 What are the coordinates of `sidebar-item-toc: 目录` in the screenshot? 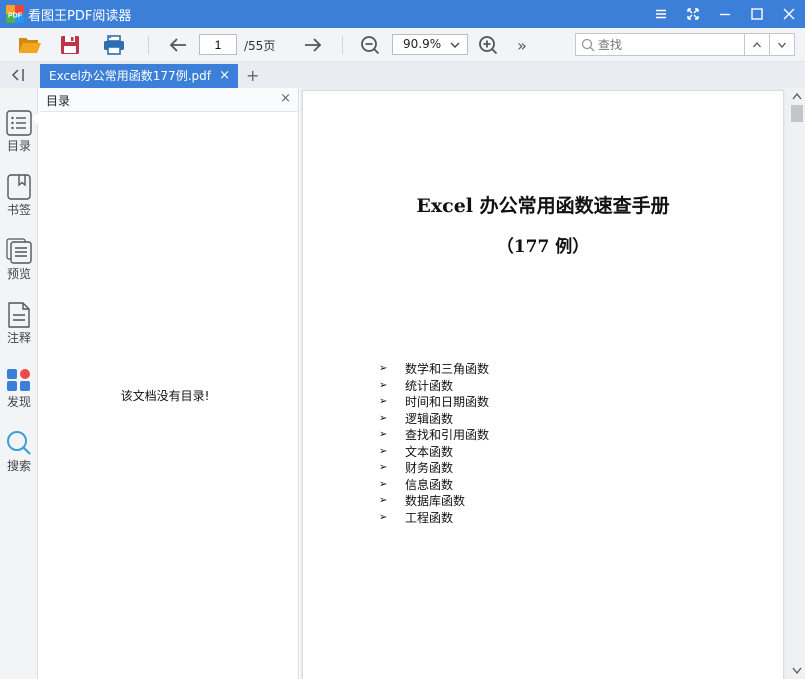 It's located at (19, 132).